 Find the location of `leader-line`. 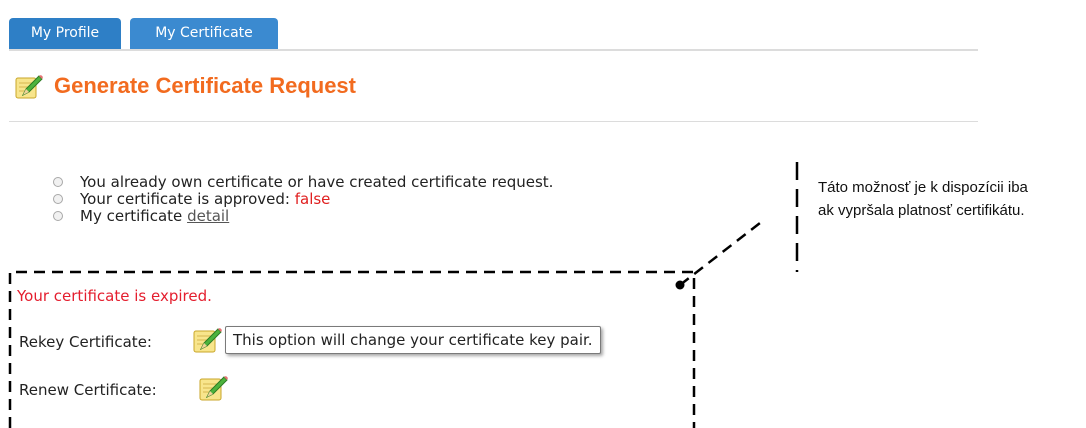

leader-line is located at coordinates (720, 254).